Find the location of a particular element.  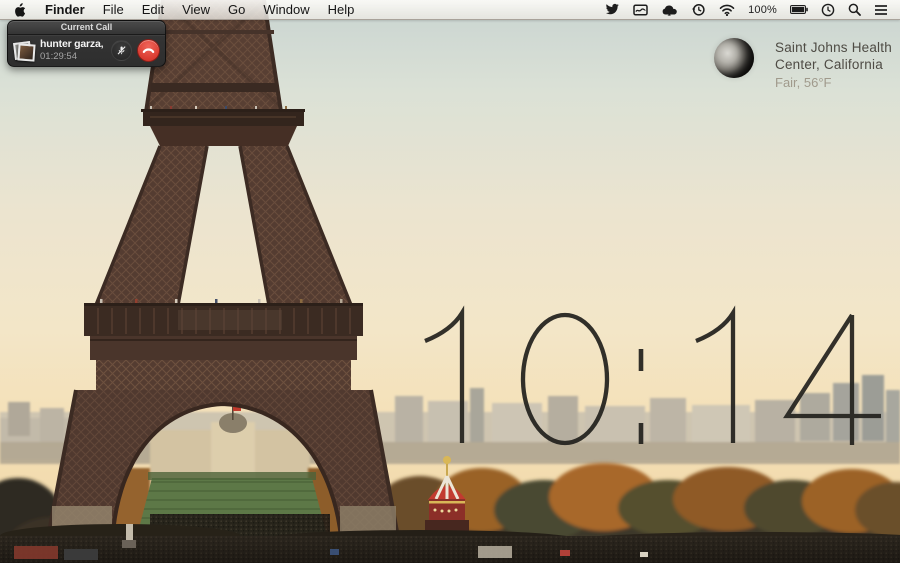

menu-help: Help is located at coordinates (341, 9).